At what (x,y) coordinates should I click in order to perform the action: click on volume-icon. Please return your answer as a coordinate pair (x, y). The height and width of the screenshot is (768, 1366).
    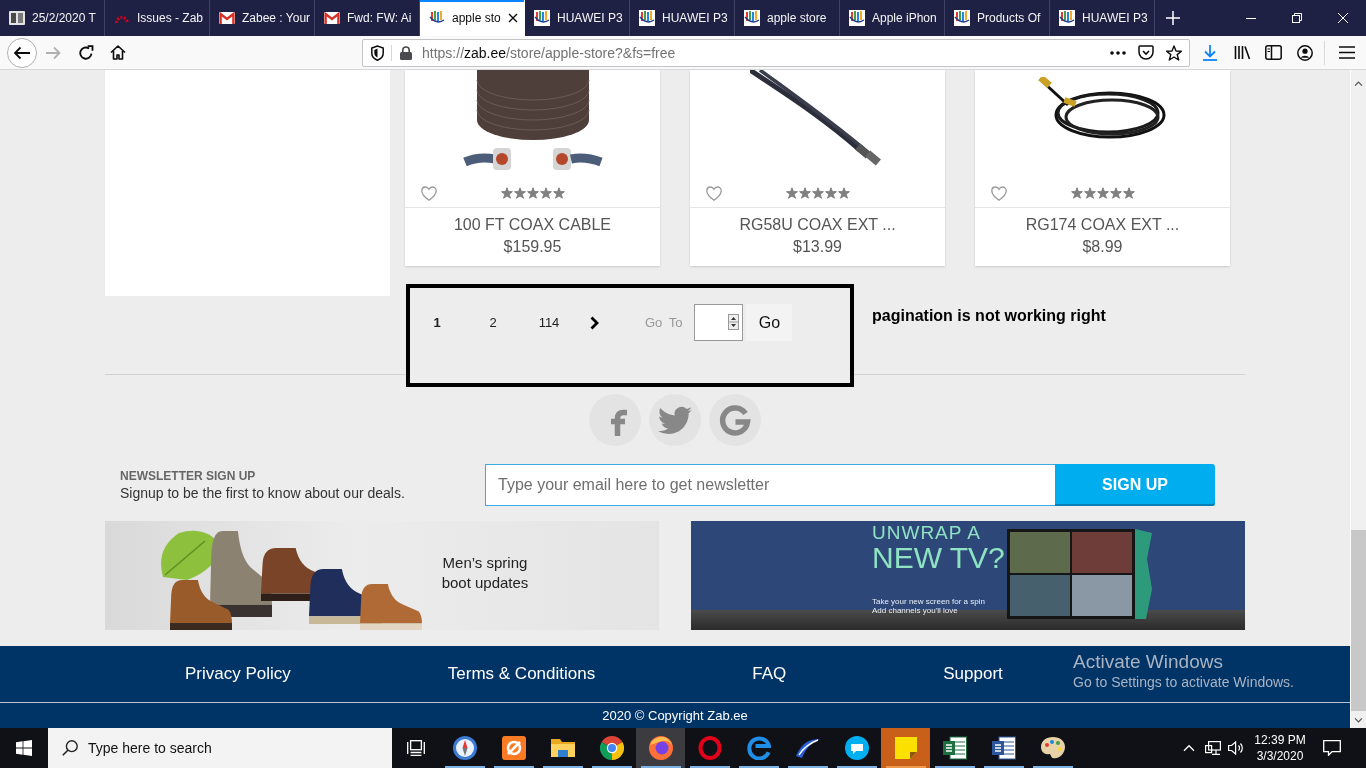
    Looking at the image, I should click on (1236, 748).